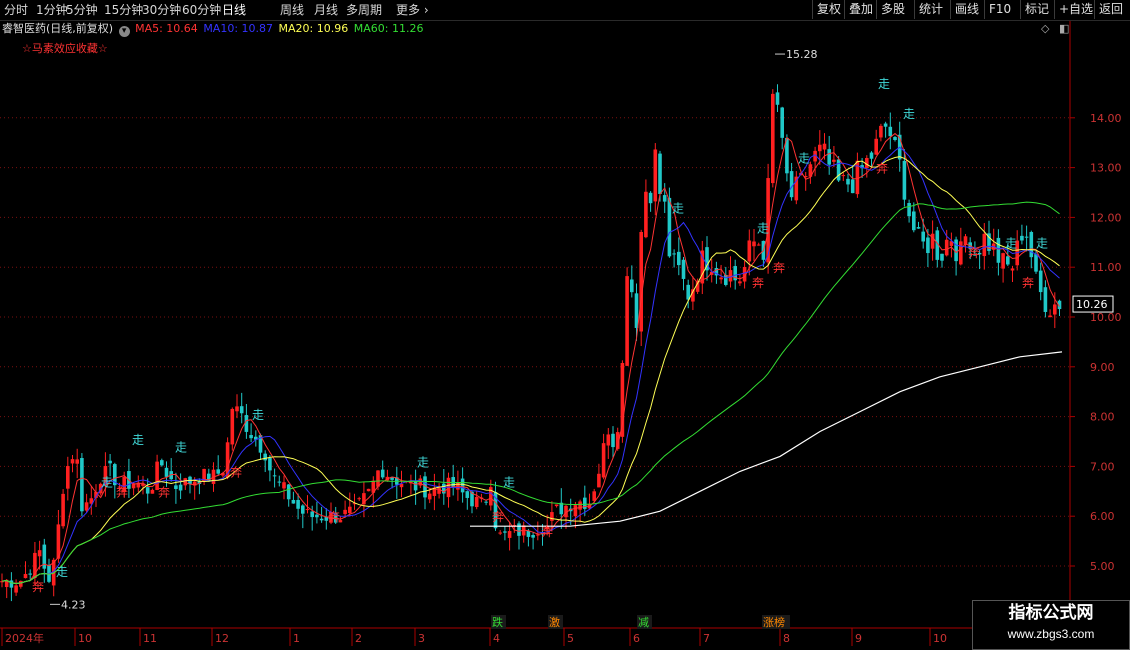 The image size is (1130, 650). Describe the element at coordinates (85, 638) in the screenshot. I see `x-tick-label: 10` at that location.